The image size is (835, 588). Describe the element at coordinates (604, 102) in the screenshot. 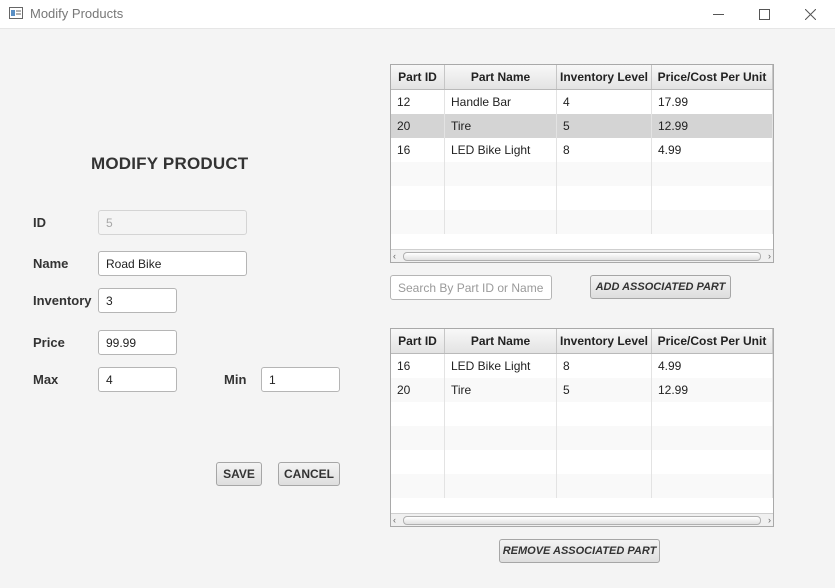

I see `cell-inventory: 4` at that location.